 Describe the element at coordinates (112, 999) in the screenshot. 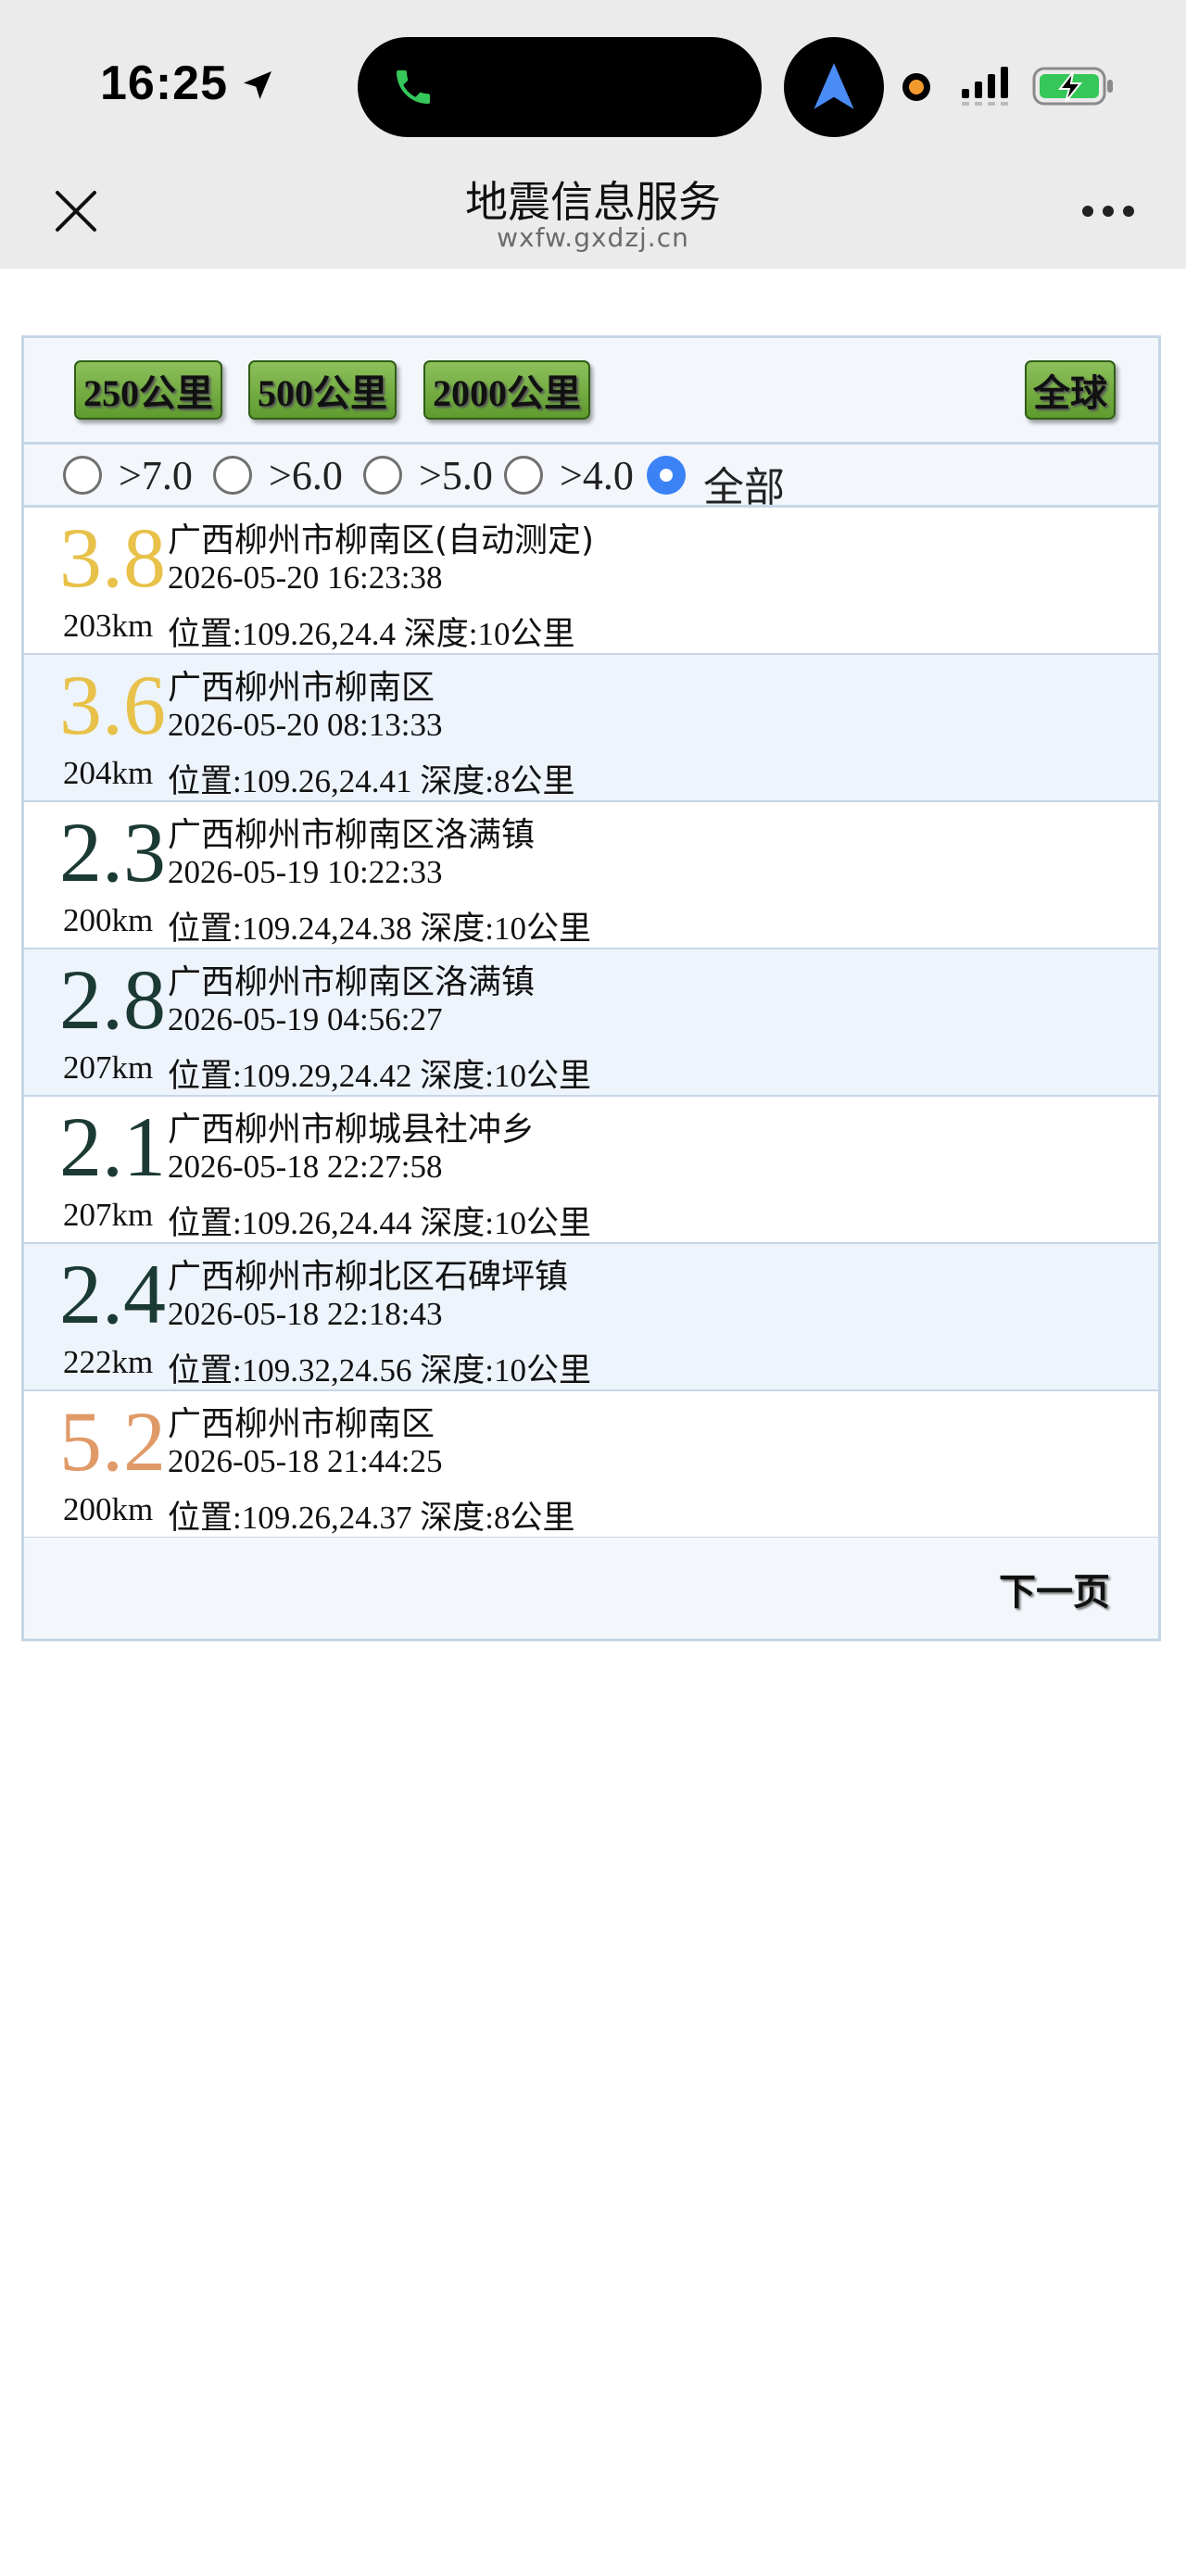

I see `magnitude-value: 2.8` at that location.